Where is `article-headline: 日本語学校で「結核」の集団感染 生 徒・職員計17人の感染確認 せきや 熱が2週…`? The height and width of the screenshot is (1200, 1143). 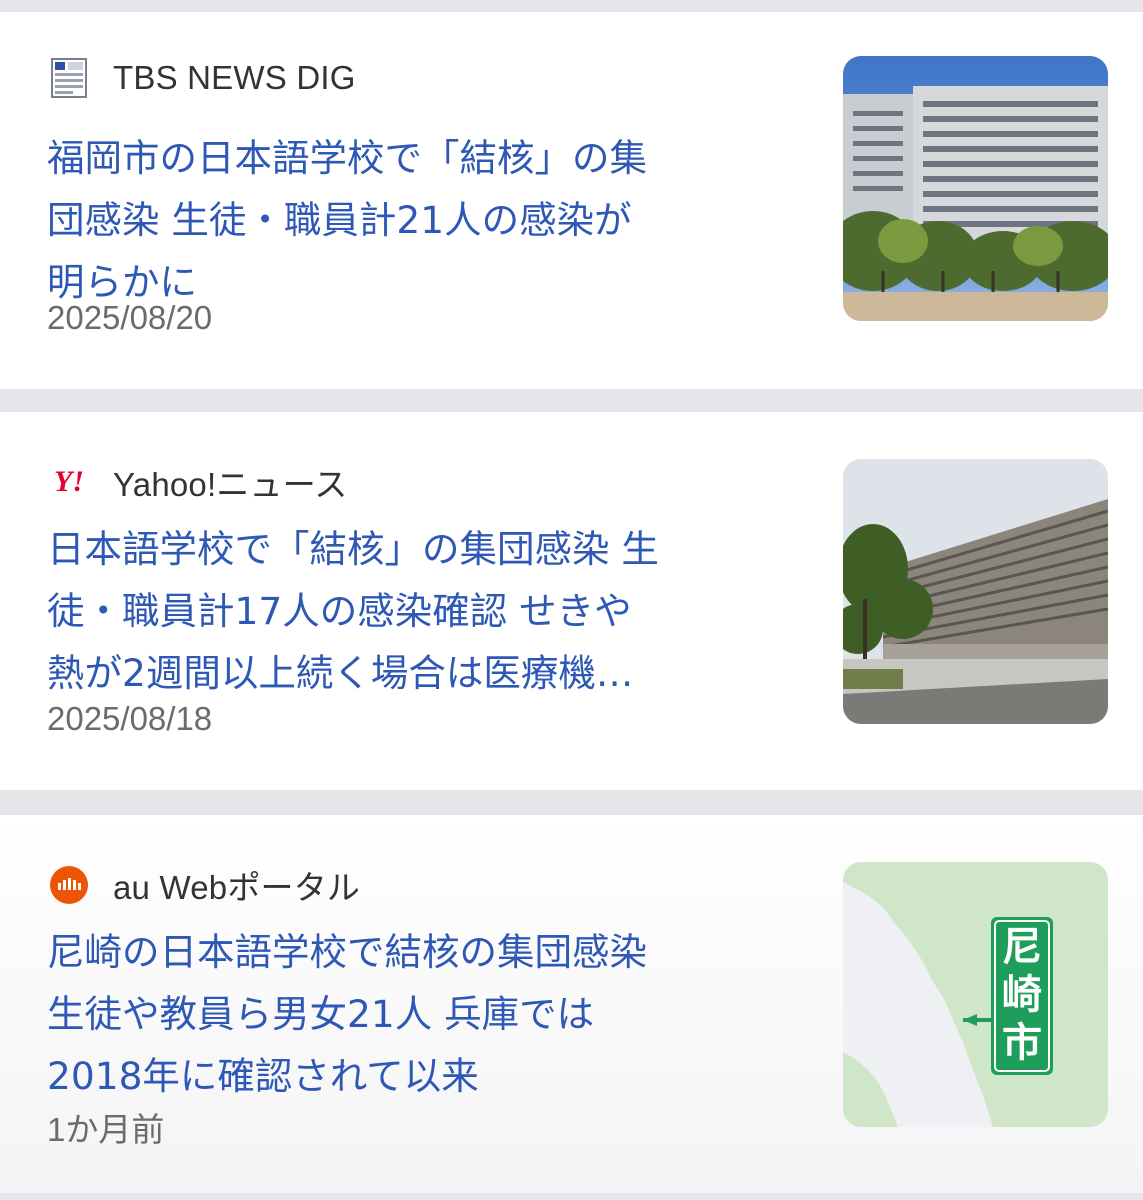
article-headline: 日本語学校で「結核」の集団感染 生 徒・職員計17人の感染確認 せきや 熱が2週… is located at coordinates (427, 611).